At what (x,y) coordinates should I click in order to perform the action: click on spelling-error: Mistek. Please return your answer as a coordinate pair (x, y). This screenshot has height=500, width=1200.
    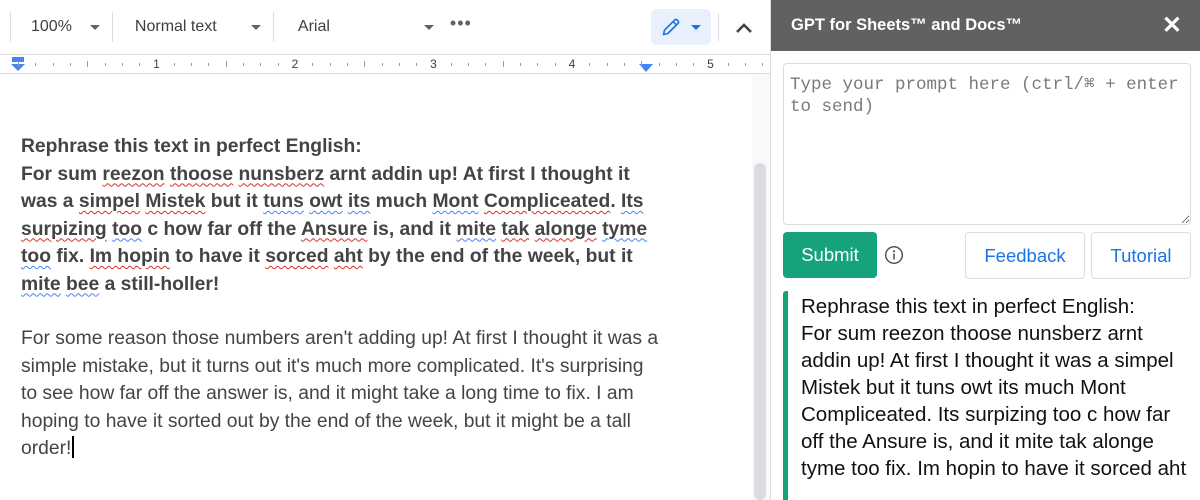
    Looking at the image, I should click on (175, 201).